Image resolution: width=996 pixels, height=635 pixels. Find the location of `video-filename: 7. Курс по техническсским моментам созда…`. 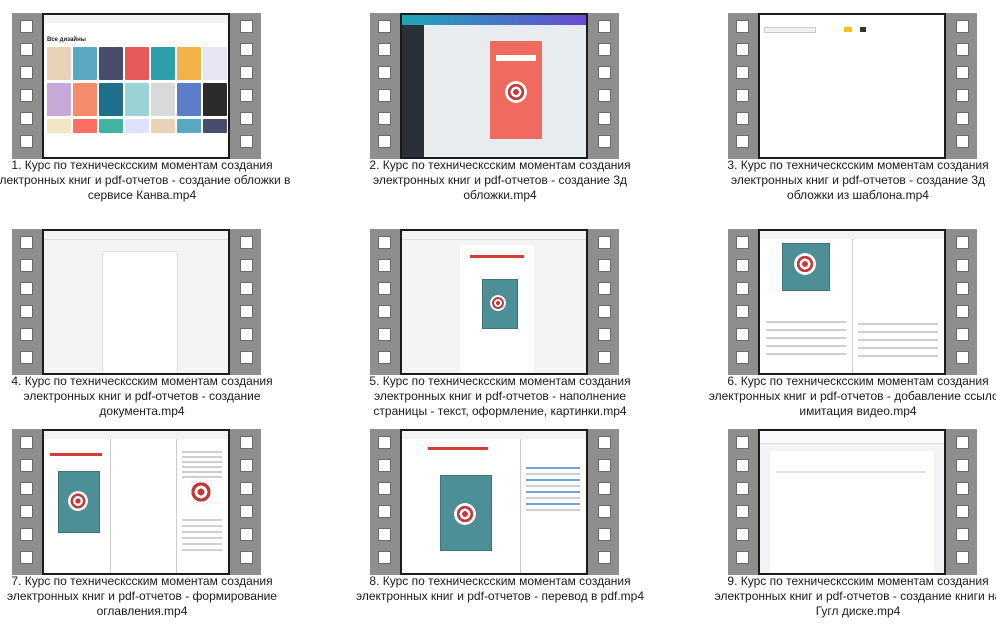

video-filename: 7. Курс по техническсским моментам созда… is located at coordinates (146, 596).